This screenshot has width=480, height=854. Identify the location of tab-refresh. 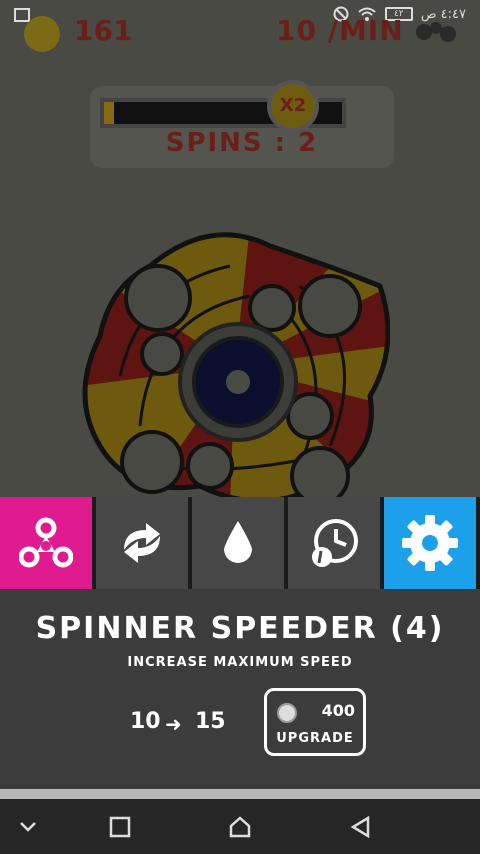
(142, 543).